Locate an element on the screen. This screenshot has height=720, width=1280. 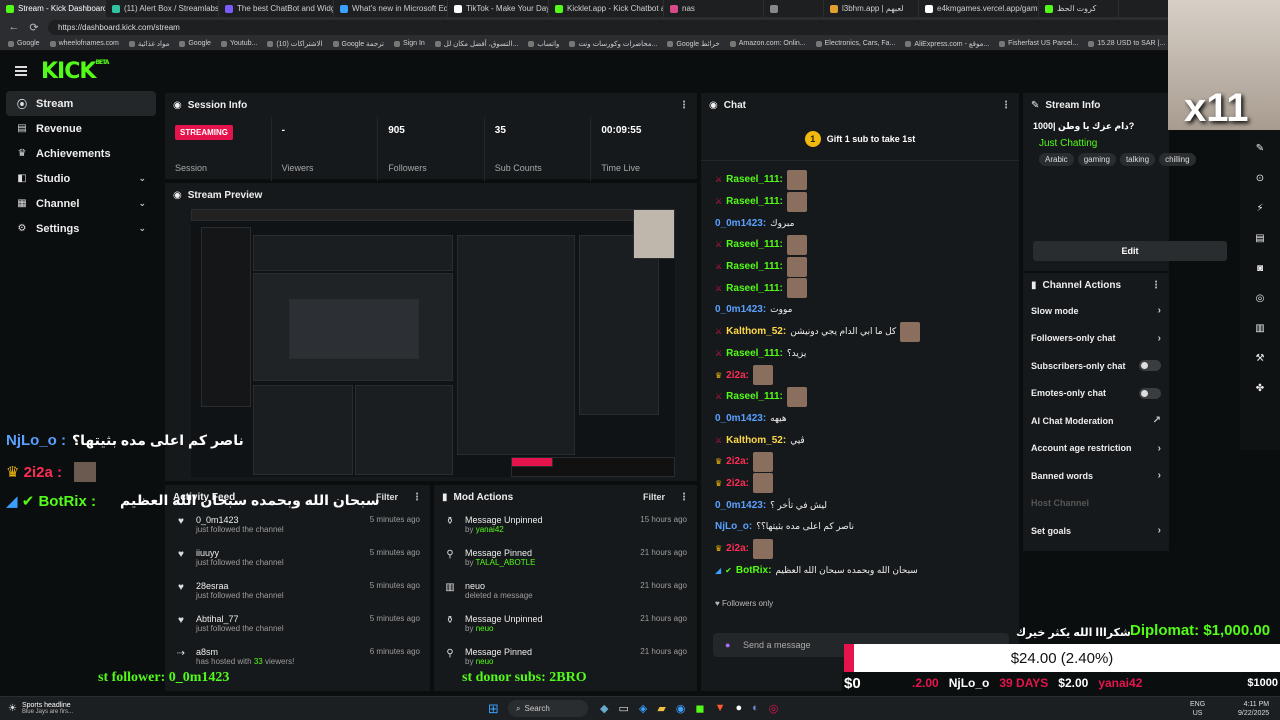
bookmark-item: Sign In is located at coordinates (409, 43).